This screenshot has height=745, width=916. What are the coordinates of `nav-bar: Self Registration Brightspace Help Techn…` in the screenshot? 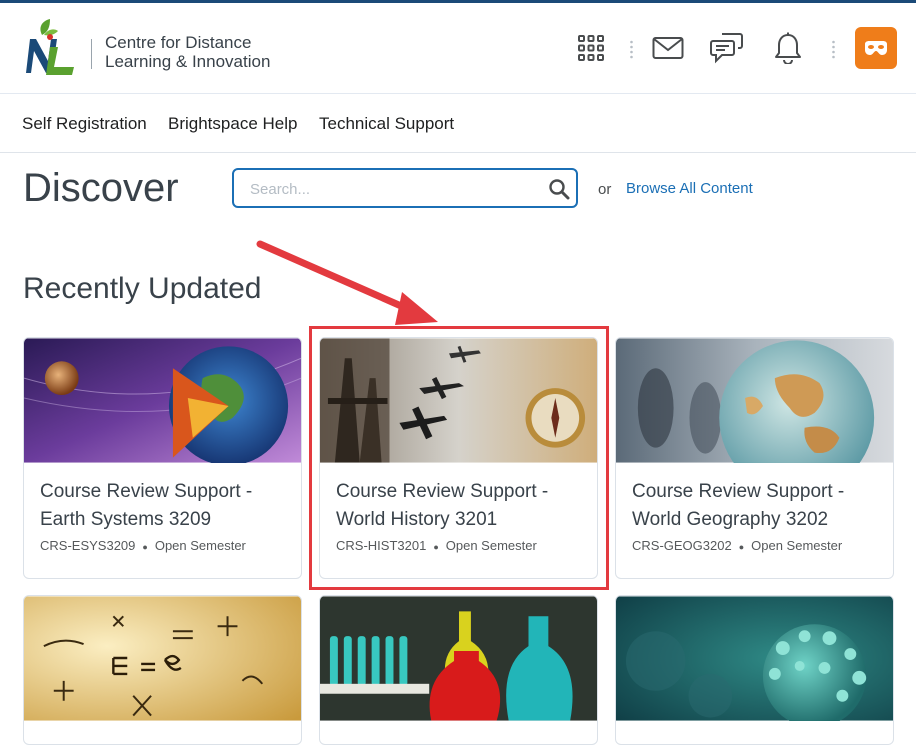 It's located at (458, 123).